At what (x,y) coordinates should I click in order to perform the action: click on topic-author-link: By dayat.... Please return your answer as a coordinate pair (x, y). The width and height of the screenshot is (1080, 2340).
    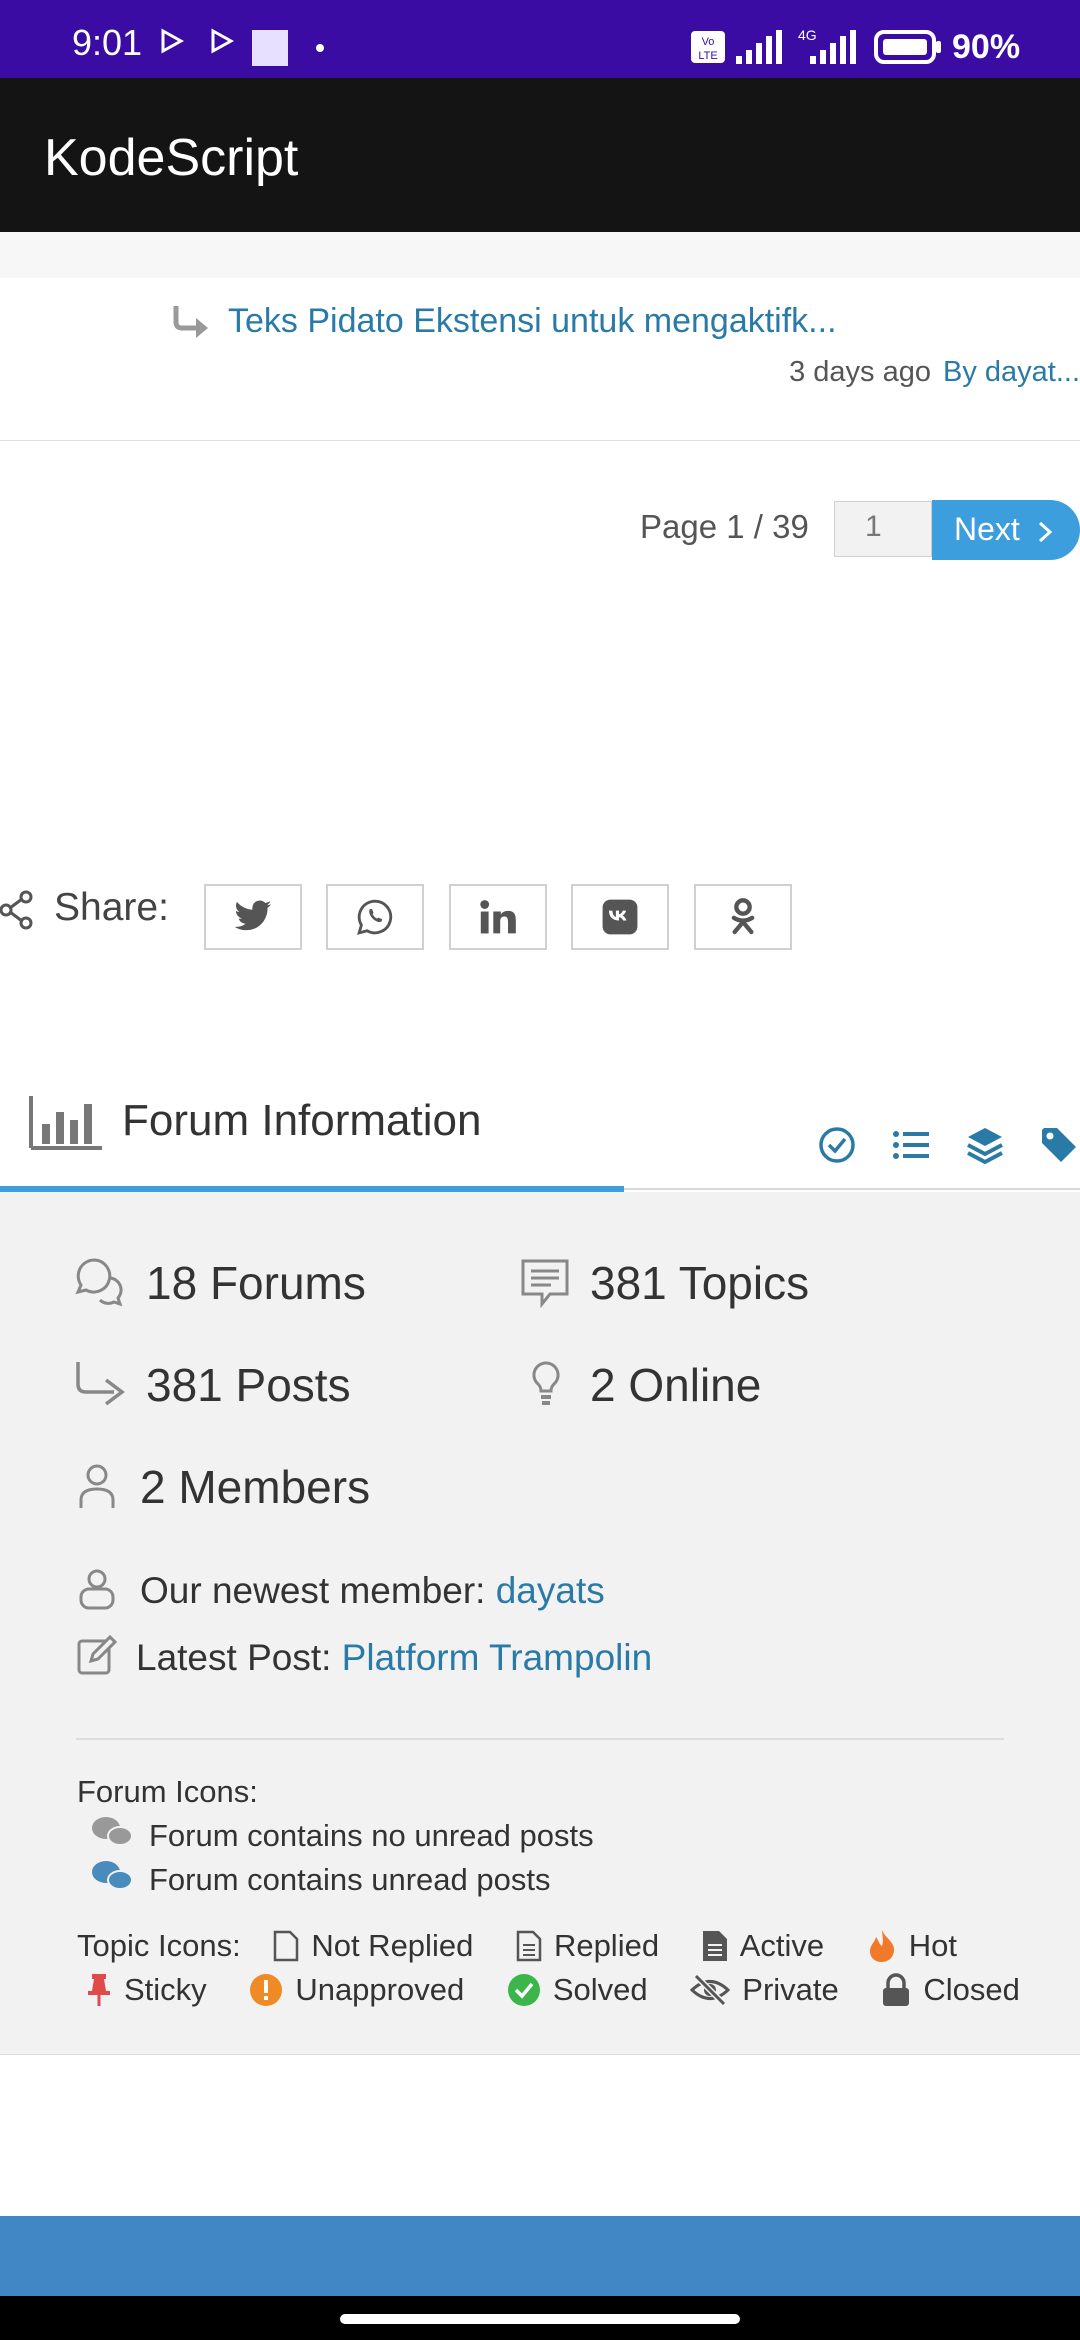
    Looking at the image, I should click on (1011, 372).